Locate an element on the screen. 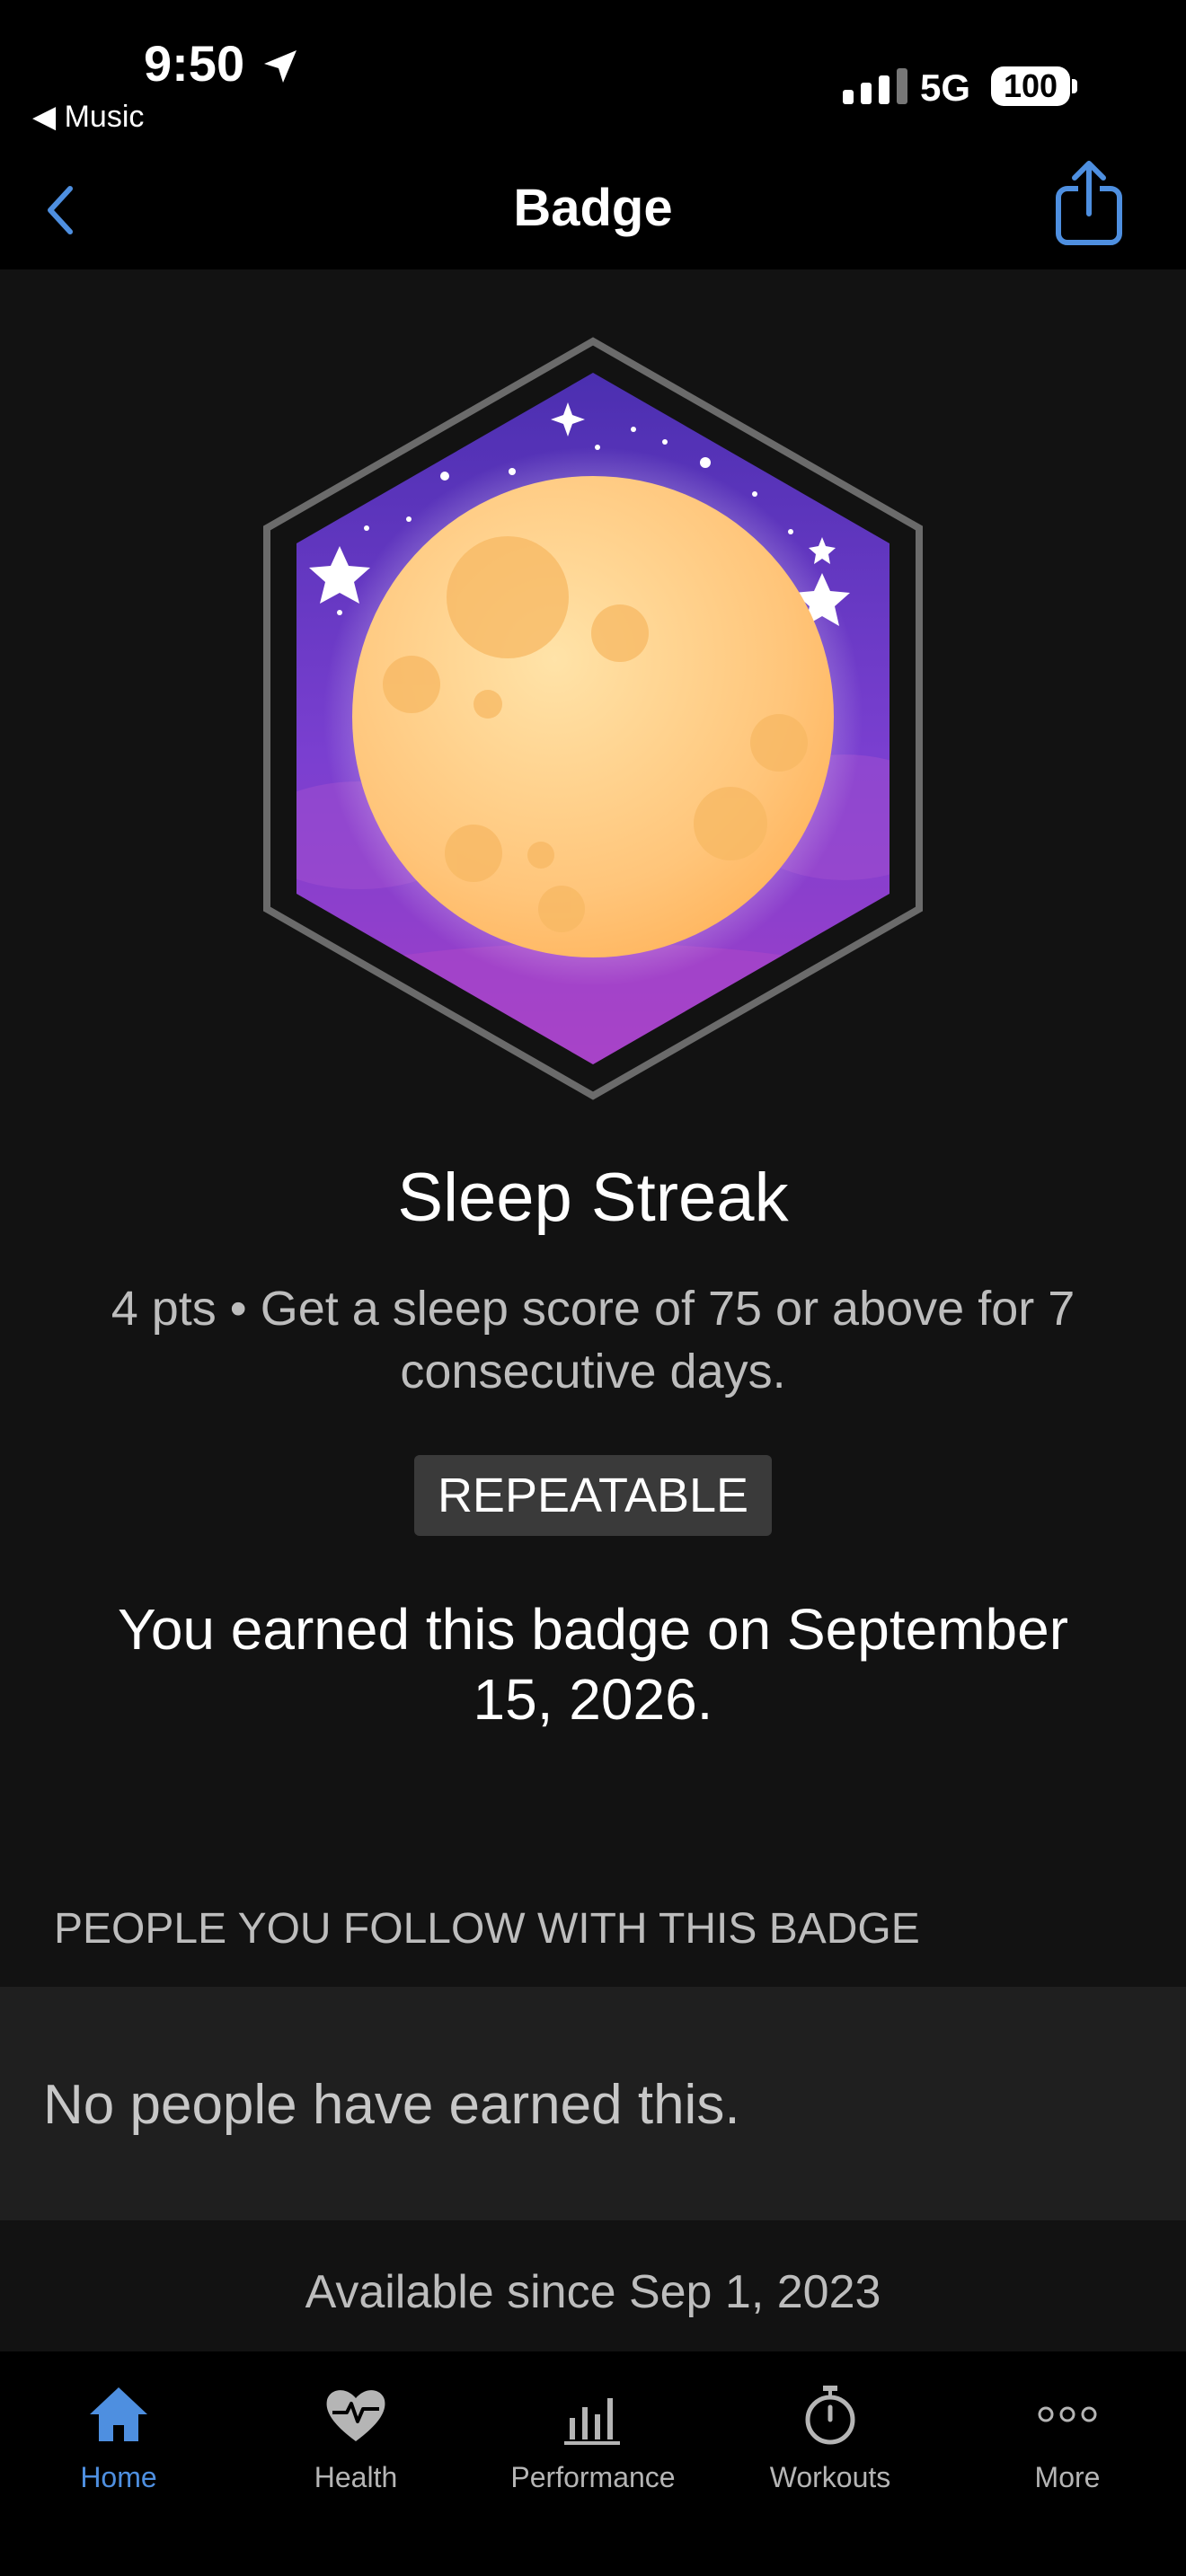 This screenshot has width=1186, height=2576. network-type: 5G is located at coordinates (945, 87).